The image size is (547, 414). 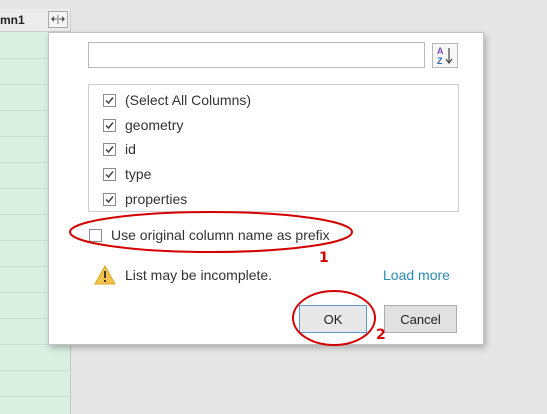 I want to click on annotation-ellipse-prefix, so click(x=211, y=232).